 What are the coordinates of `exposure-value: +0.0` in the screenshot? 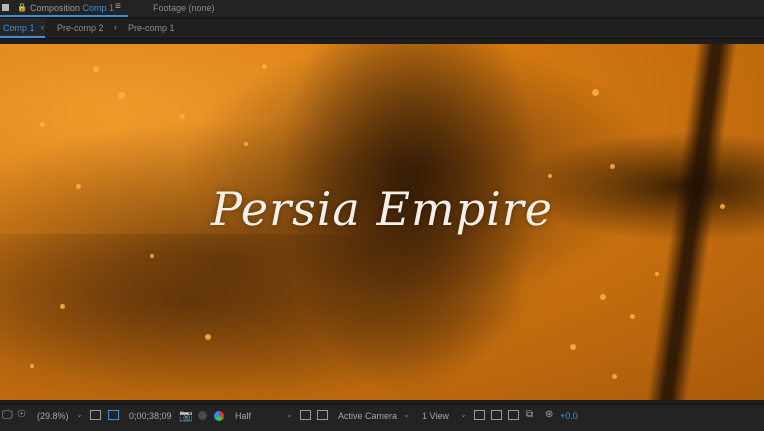 It's located at (569, 416).